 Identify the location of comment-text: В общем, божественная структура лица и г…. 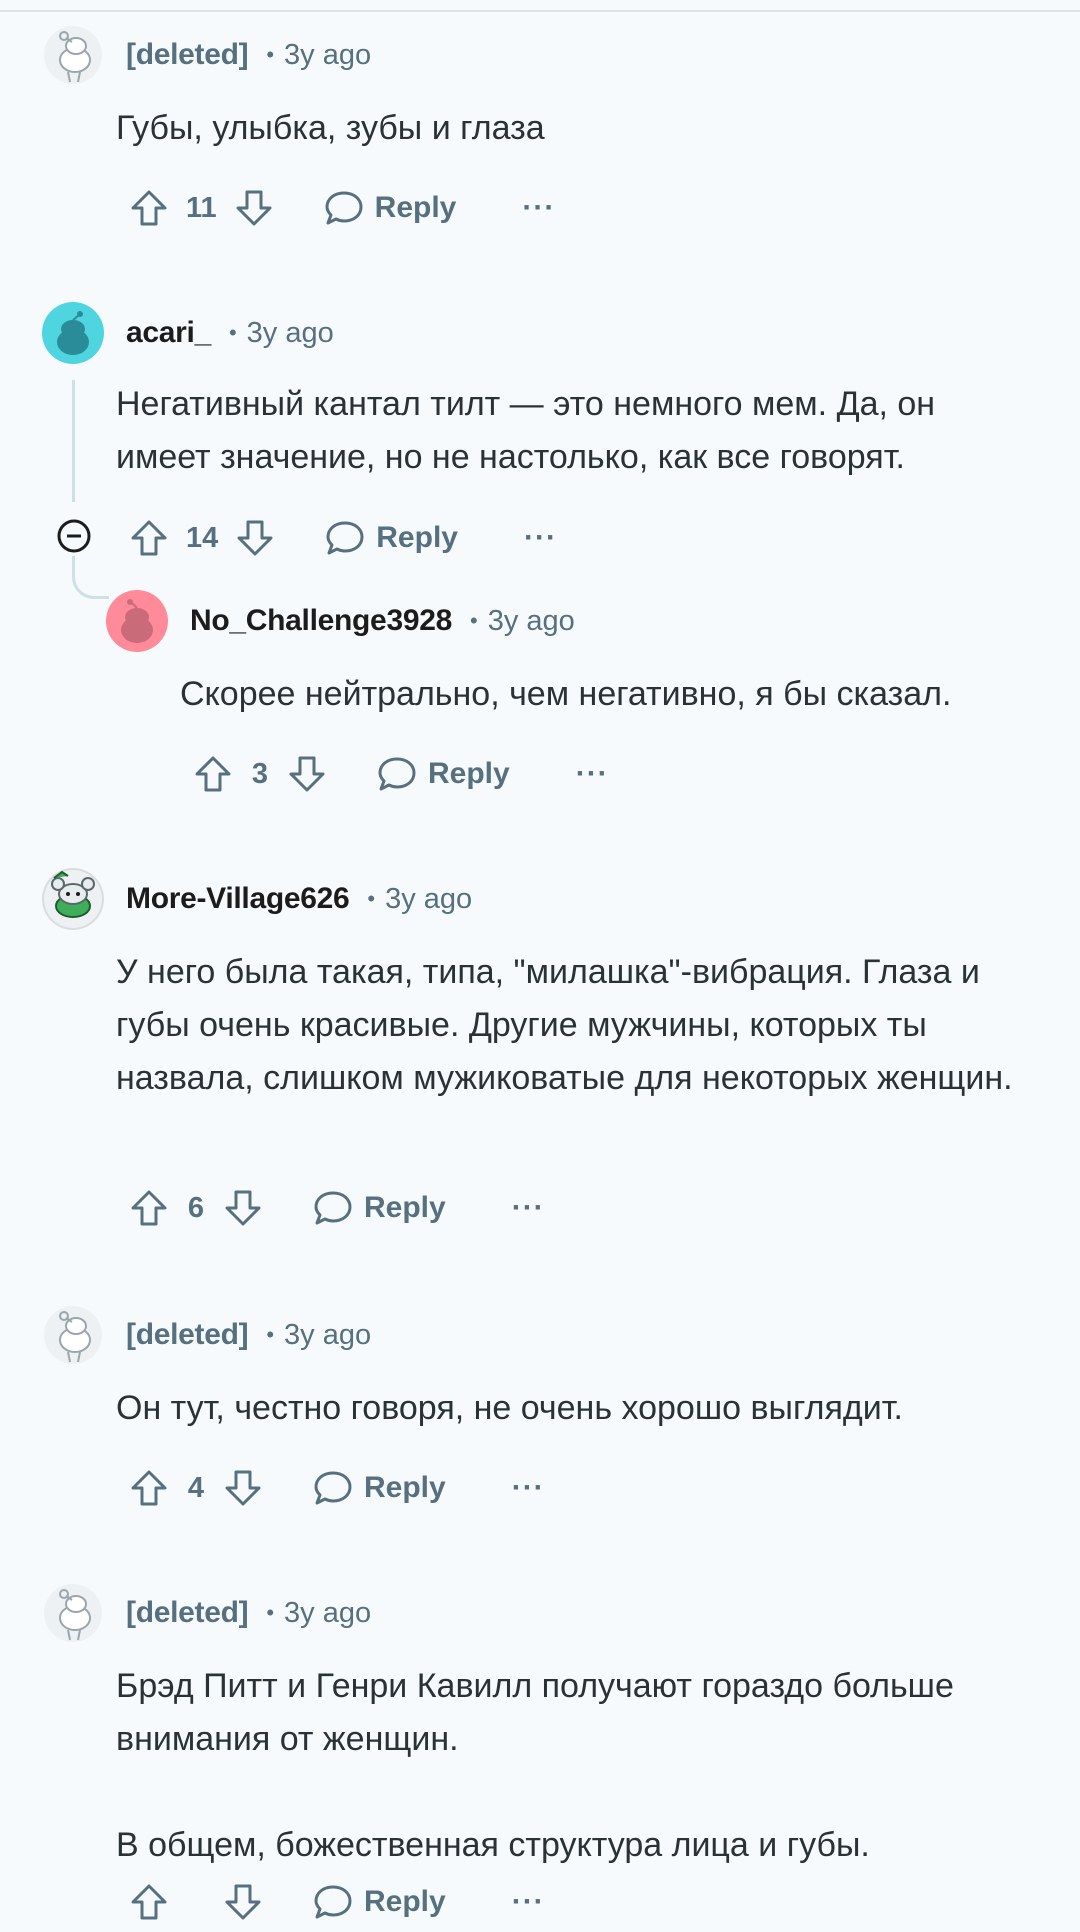
(493, 1845).